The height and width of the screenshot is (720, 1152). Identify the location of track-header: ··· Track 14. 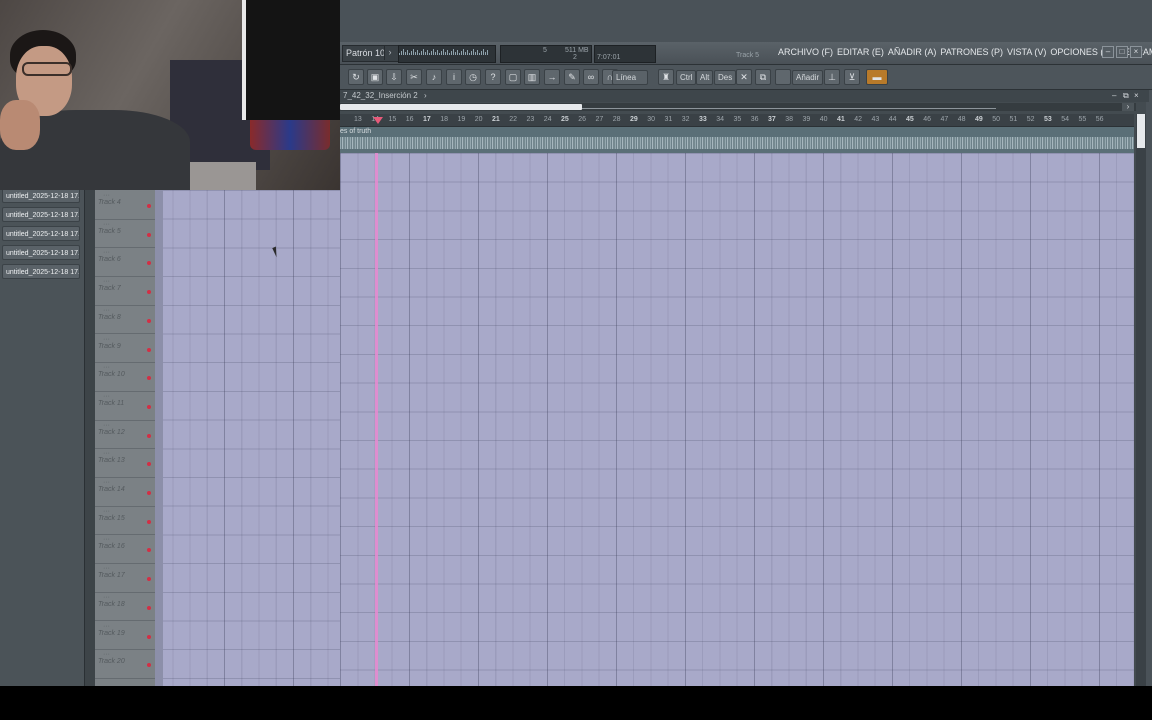
(125, 492).